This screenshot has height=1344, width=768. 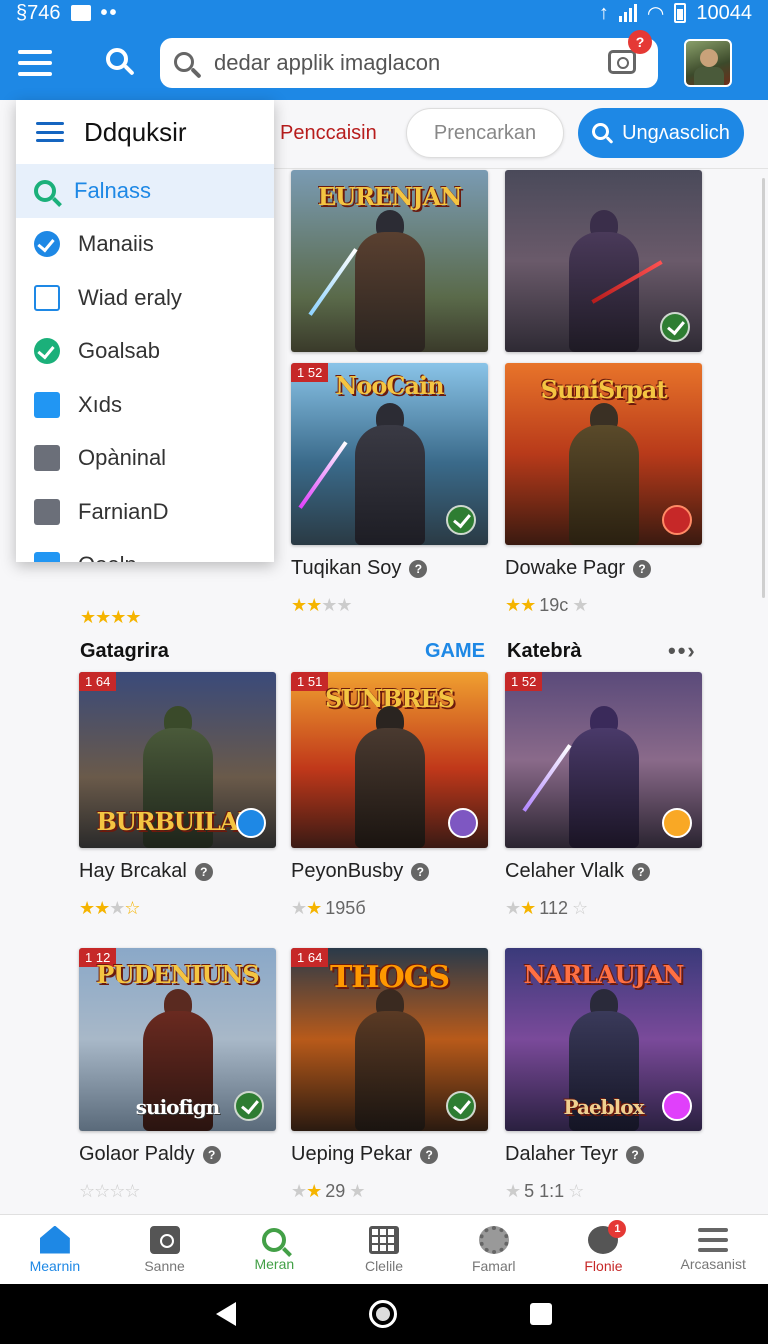 What do you see at coordinates (682, 651) in the screenshot?
I see `more-icon: ••›` at bounding box center [682, 651].